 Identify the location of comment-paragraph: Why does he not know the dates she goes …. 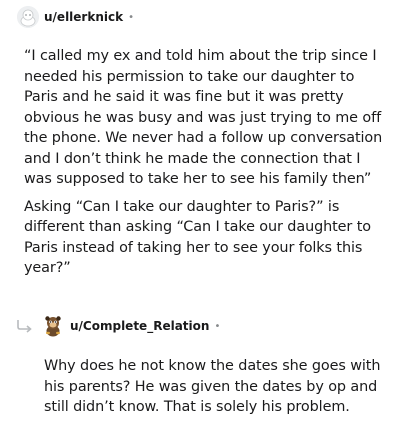
(212, 386).